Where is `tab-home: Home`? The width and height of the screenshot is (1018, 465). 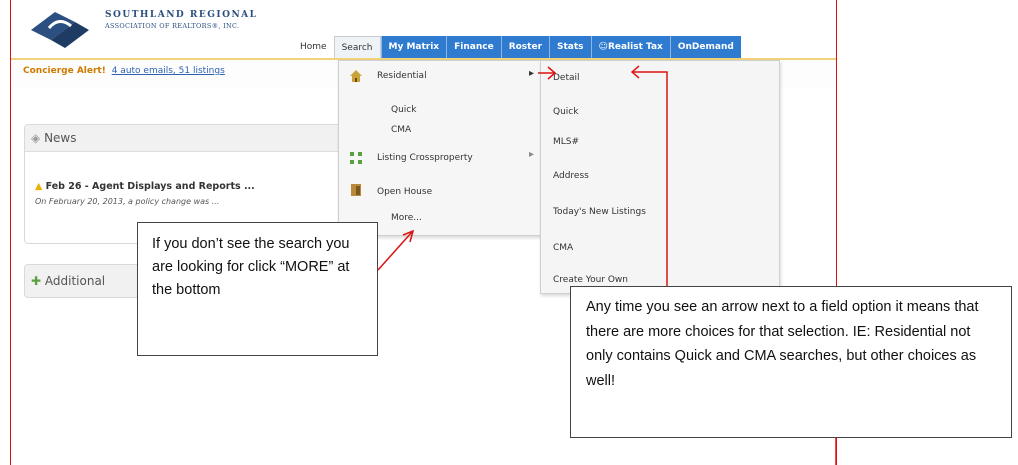 tab-home: Home is located at coordinates (313, 47).